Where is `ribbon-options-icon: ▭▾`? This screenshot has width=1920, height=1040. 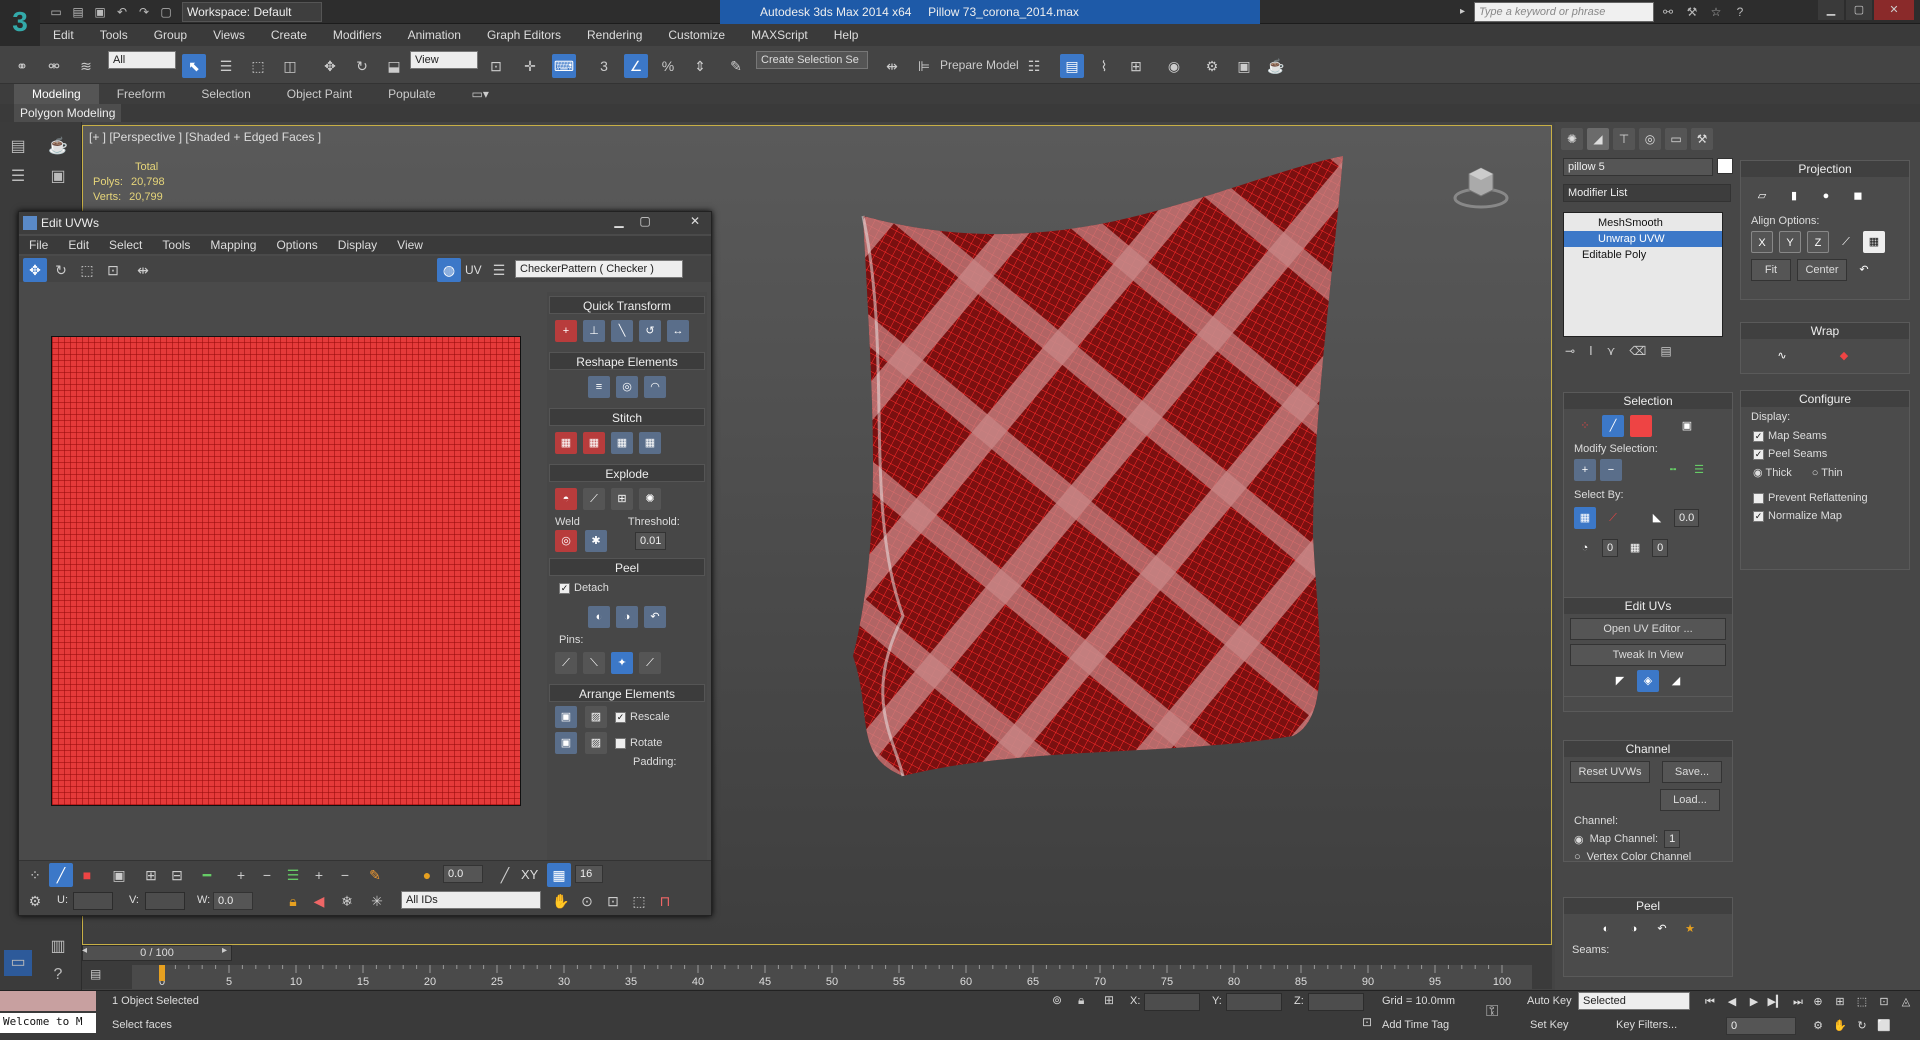
ribbon-options-icon: ▭▾ is located at coordinates (480, 94).